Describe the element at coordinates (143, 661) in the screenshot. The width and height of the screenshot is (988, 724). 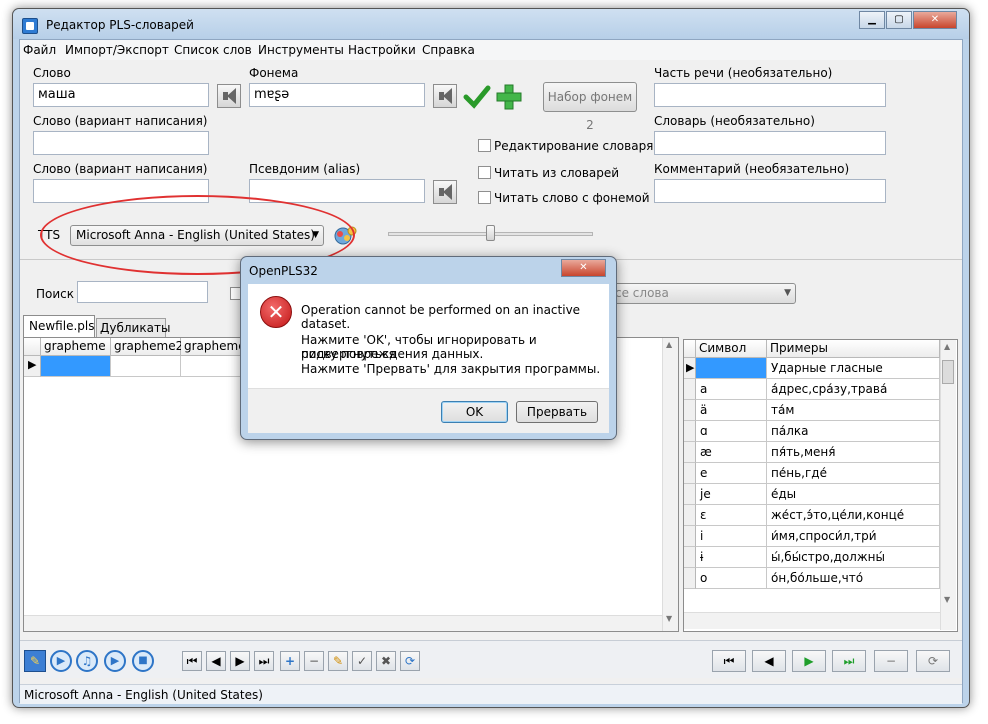
I see `stop-icon: ■` at that location.